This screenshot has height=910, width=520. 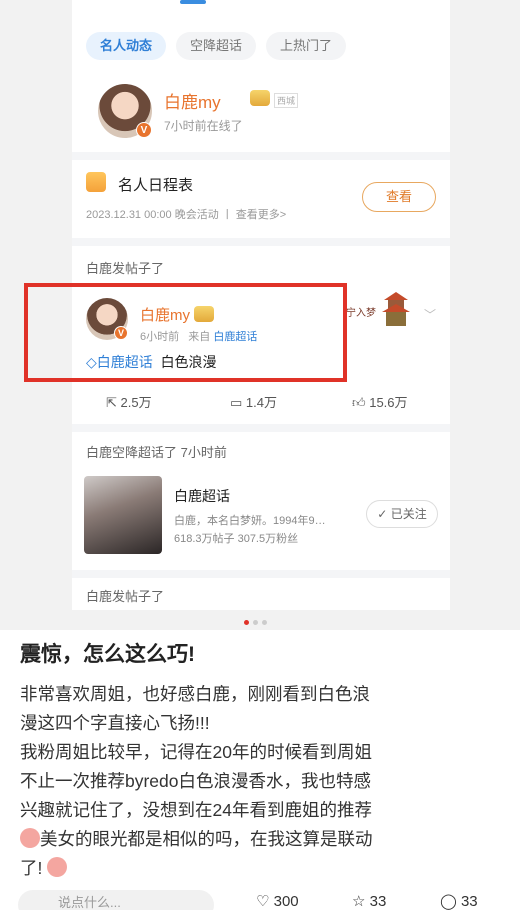 I want to click on note-line: 不止一次推荐byredo白色浪漫香水，我也特感, so click(x=196, y=781).